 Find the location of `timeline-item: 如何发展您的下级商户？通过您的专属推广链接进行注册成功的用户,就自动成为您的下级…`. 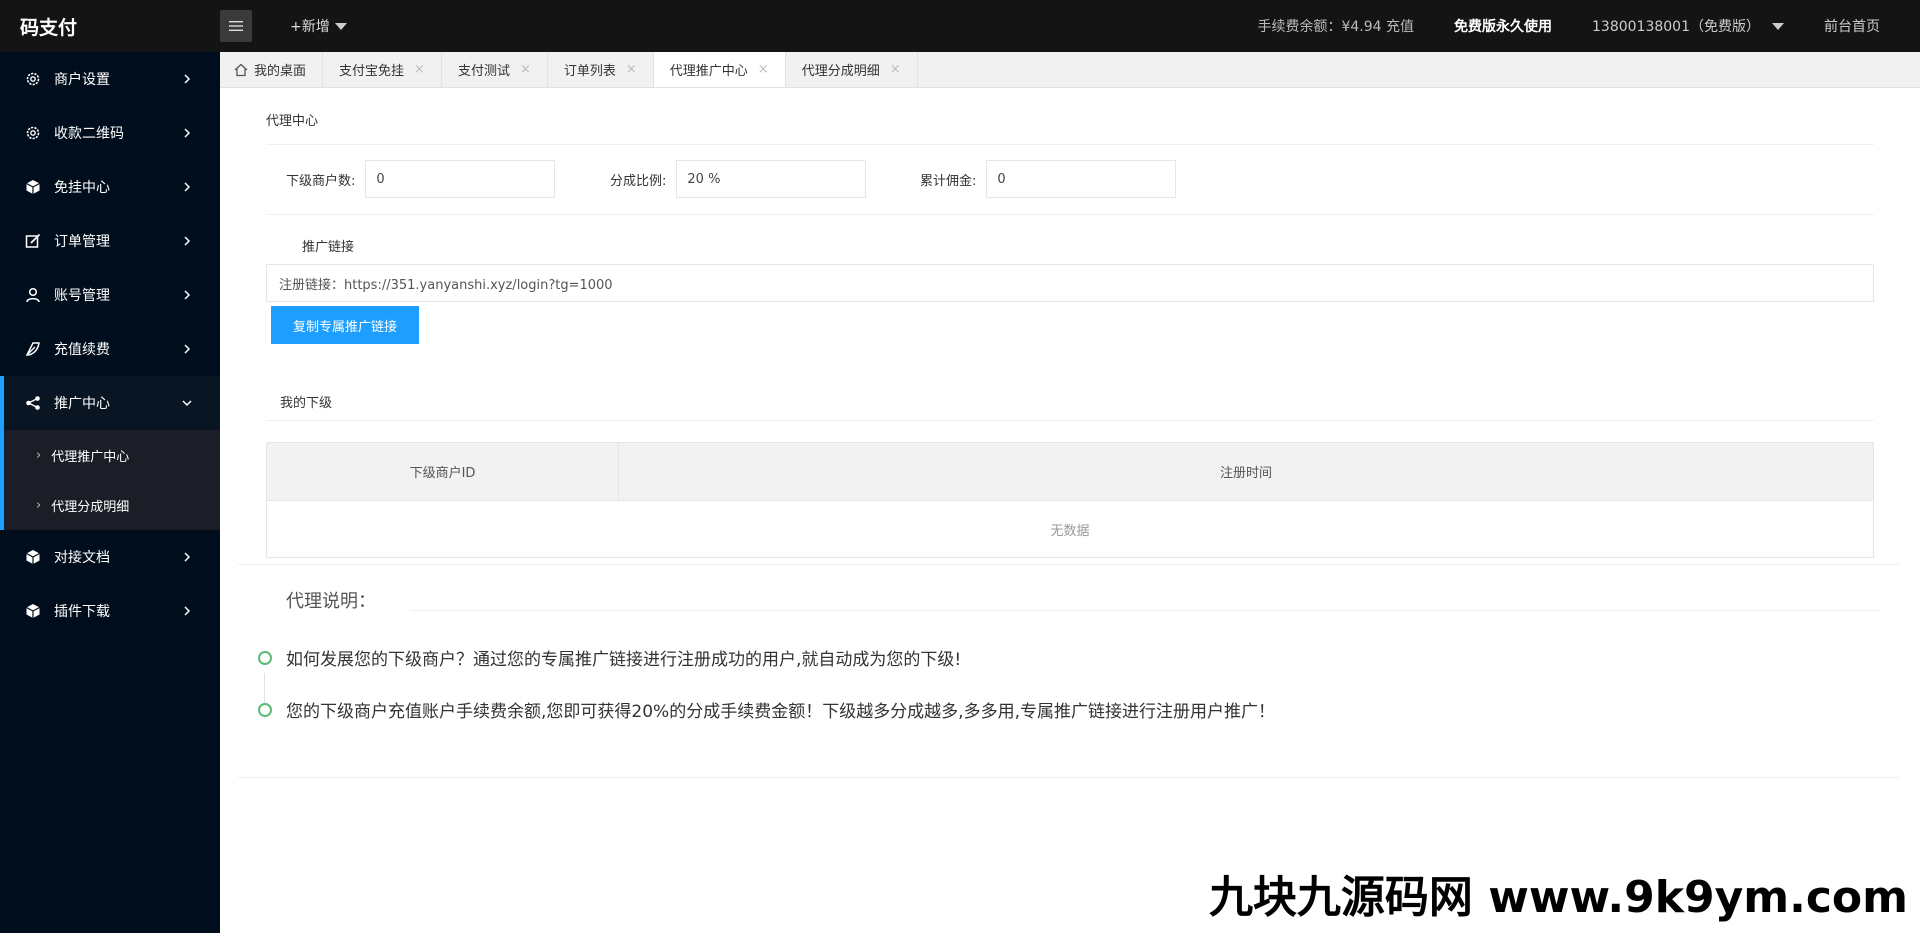

timeline-item: 如何发展您的下级商户？通过您的专属推广链接进行注册成功的用户,就自动成为您的下级… is located at coordinates (609, 657).